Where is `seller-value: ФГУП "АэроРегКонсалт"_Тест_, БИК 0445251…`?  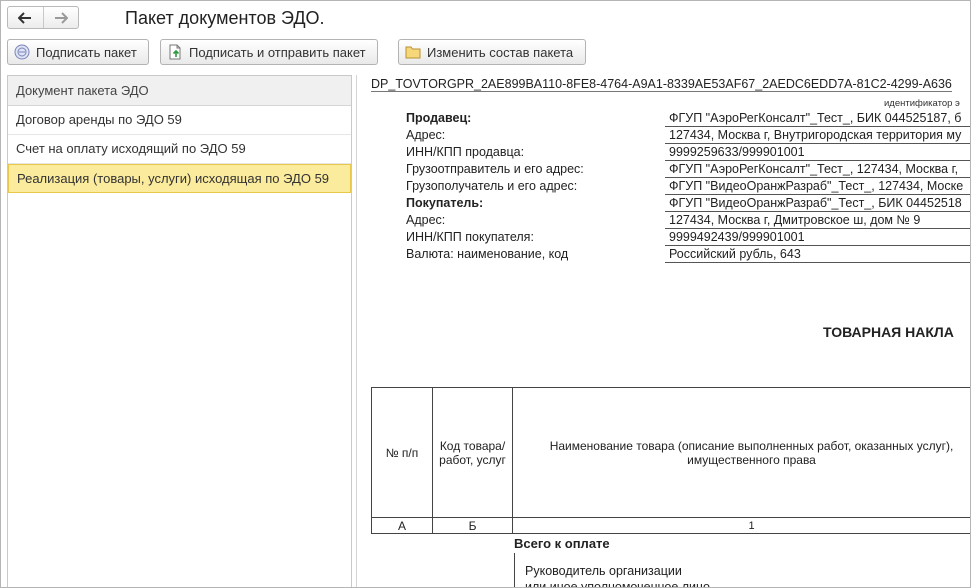 seller-value: ФГУП "АэроРегКонсалт"_Тест_, БИК 0445251… is located at coordinates (817, 119).